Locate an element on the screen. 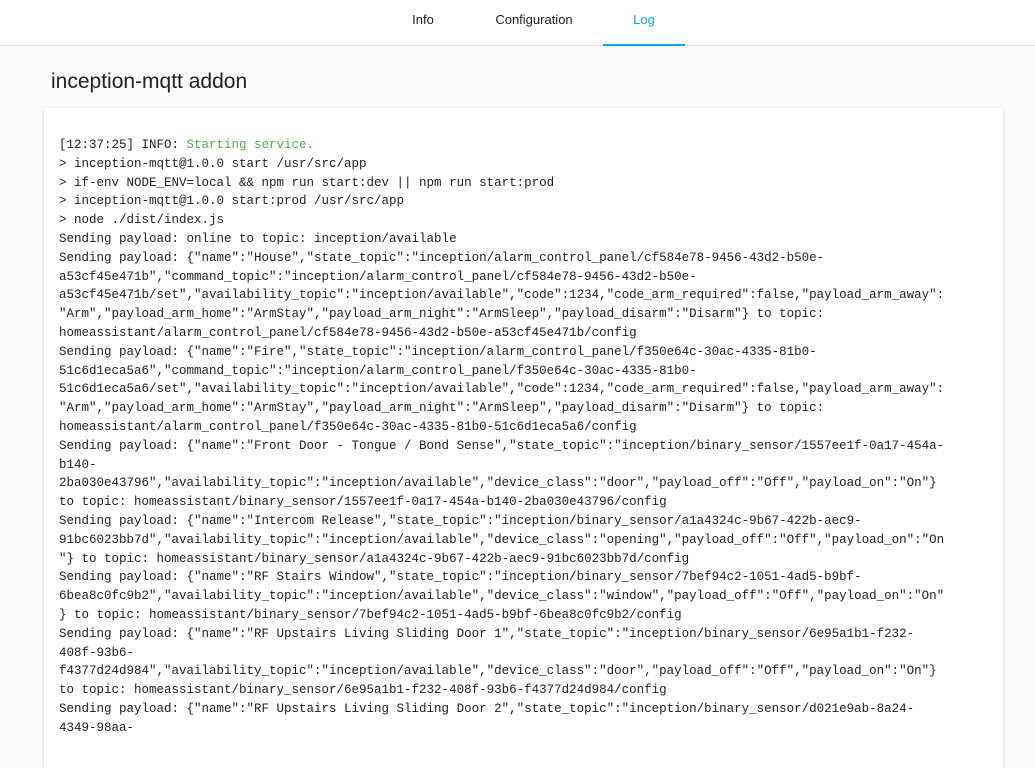 The image size is (1035, 768). log-line: 408f-93b6- is located at coordinates (97, 652).